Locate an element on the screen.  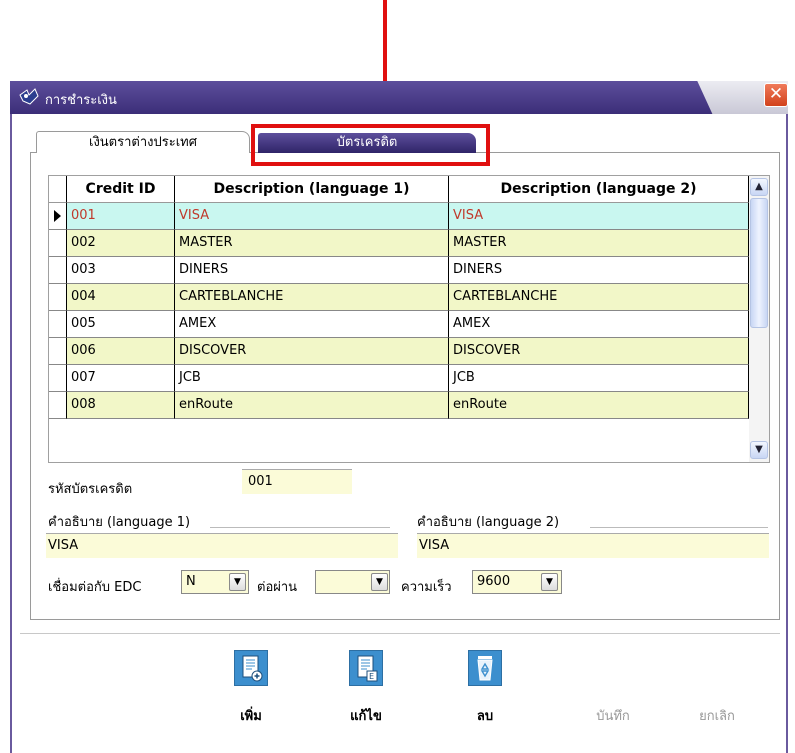
card-code-label: รหัสบัตรเครดิต is located at coordinates (90, 489).